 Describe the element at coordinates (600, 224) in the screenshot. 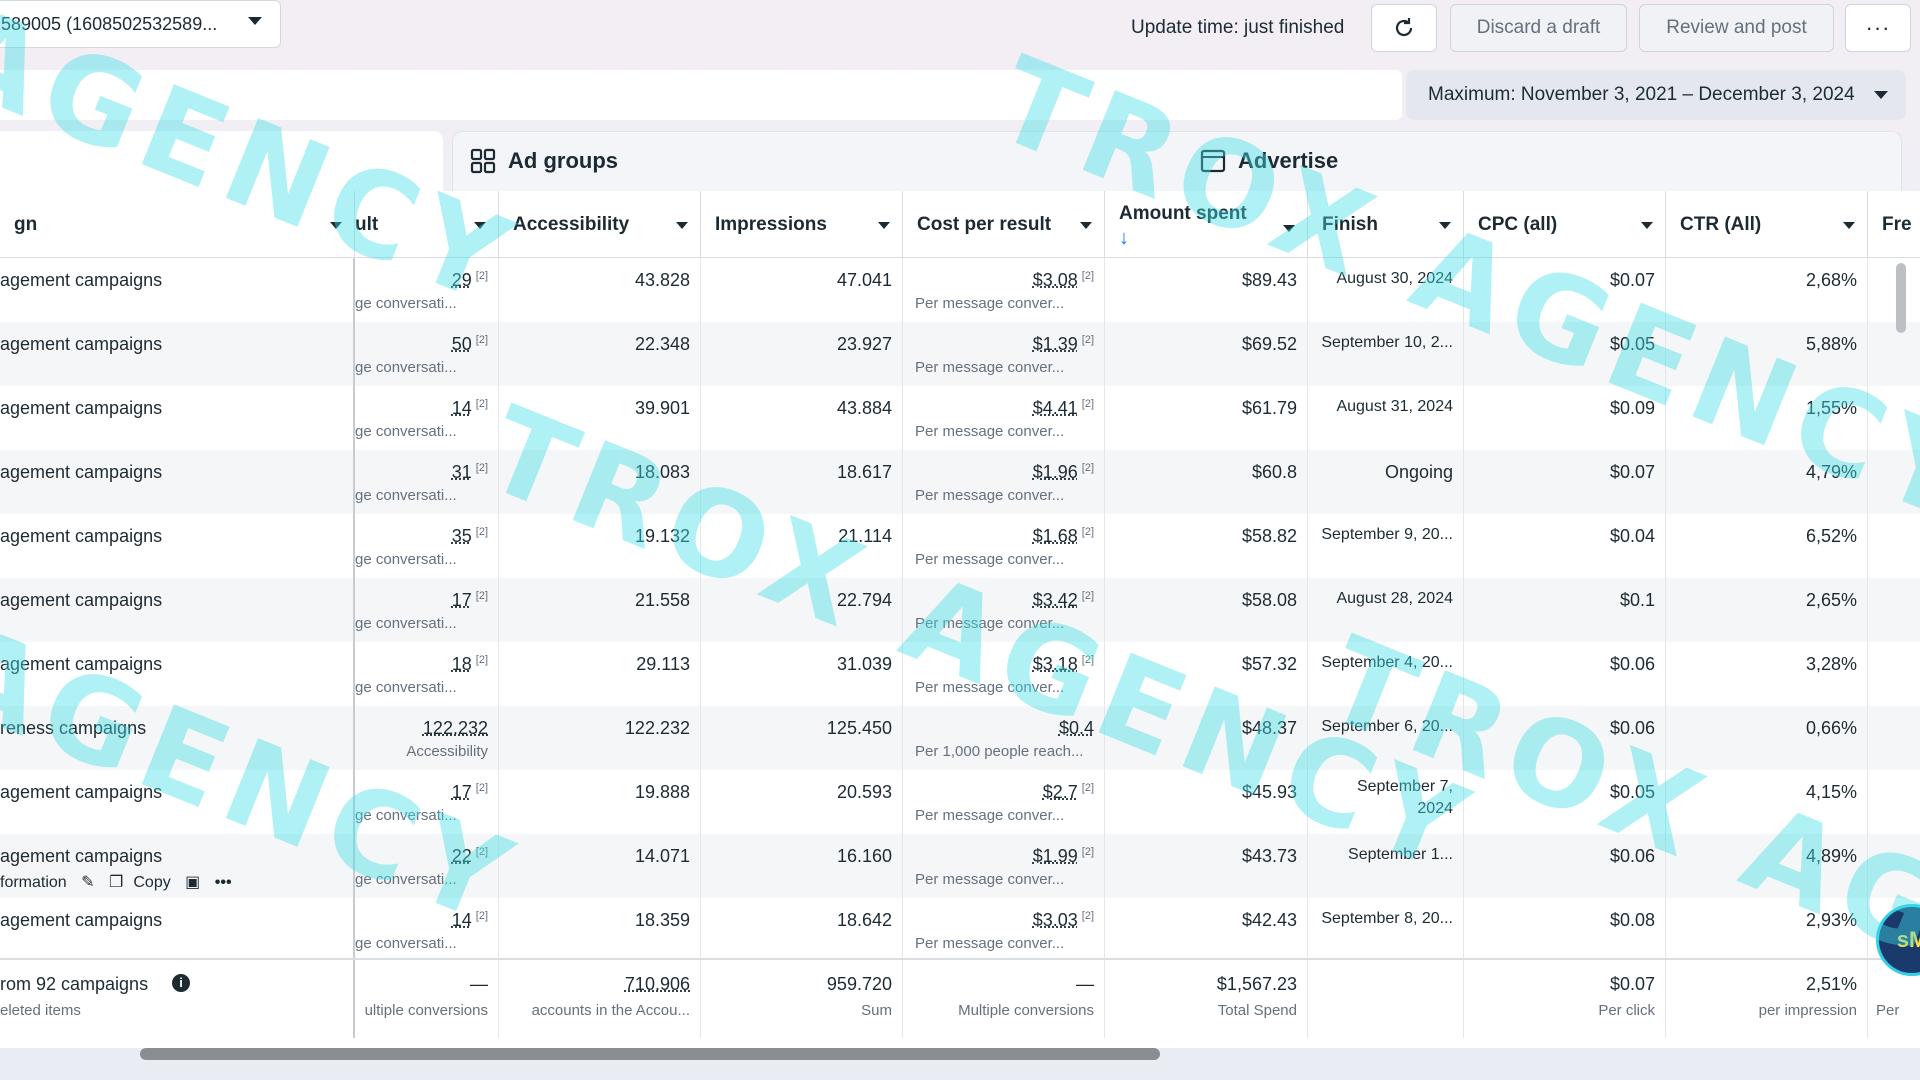

I see `header-accessibility: Accessibility` at that location.